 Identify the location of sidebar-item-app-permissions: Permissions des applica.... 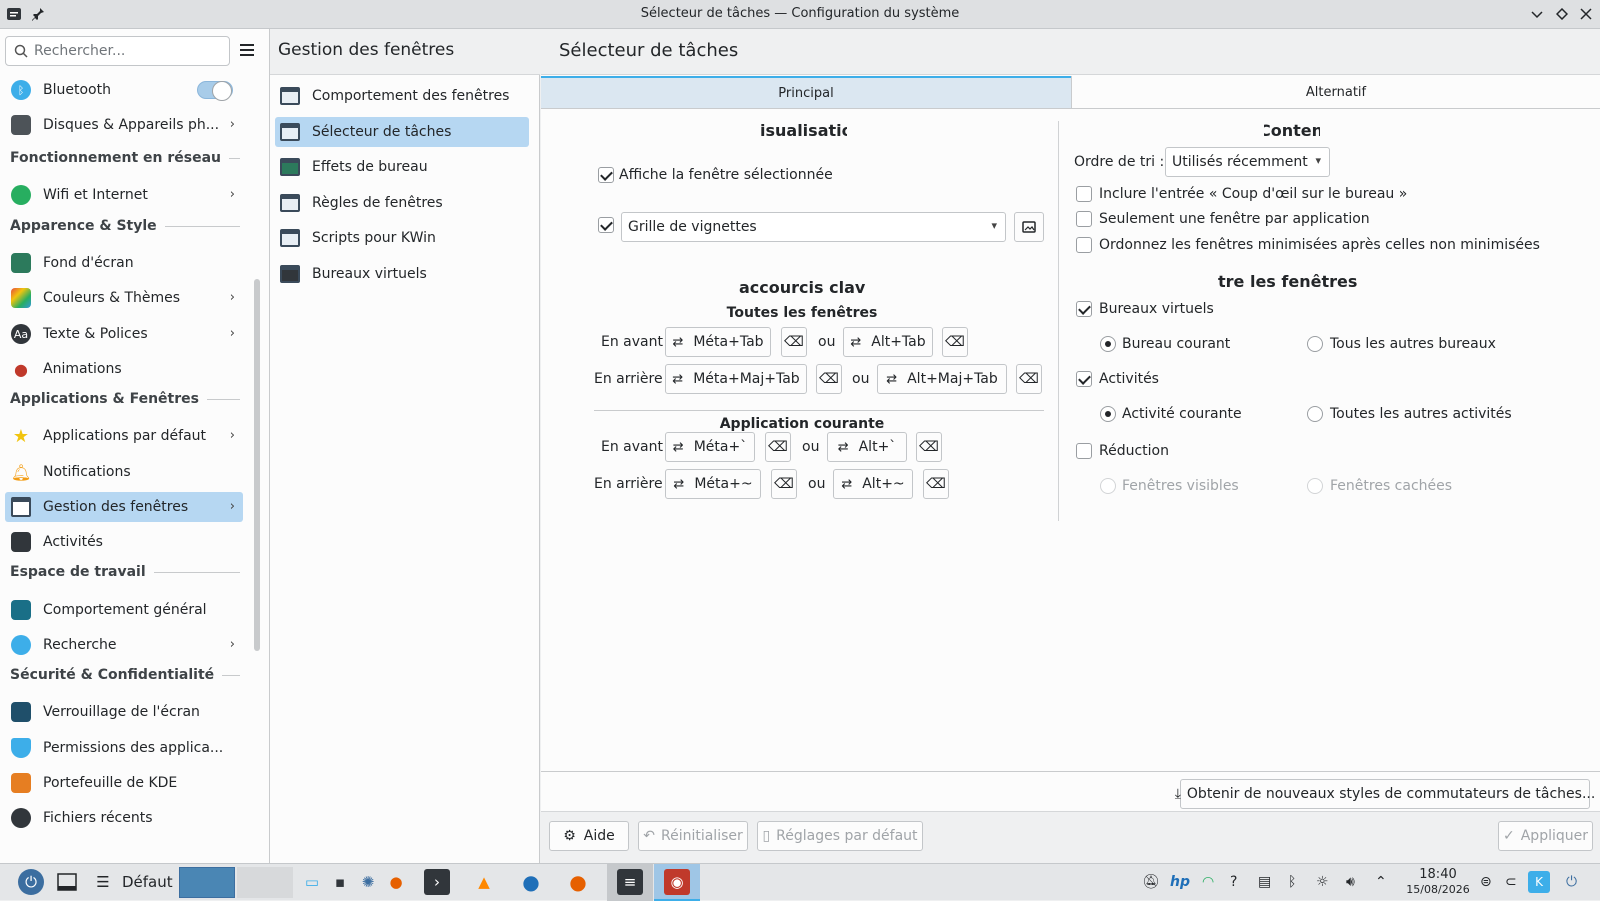
(124, 748).